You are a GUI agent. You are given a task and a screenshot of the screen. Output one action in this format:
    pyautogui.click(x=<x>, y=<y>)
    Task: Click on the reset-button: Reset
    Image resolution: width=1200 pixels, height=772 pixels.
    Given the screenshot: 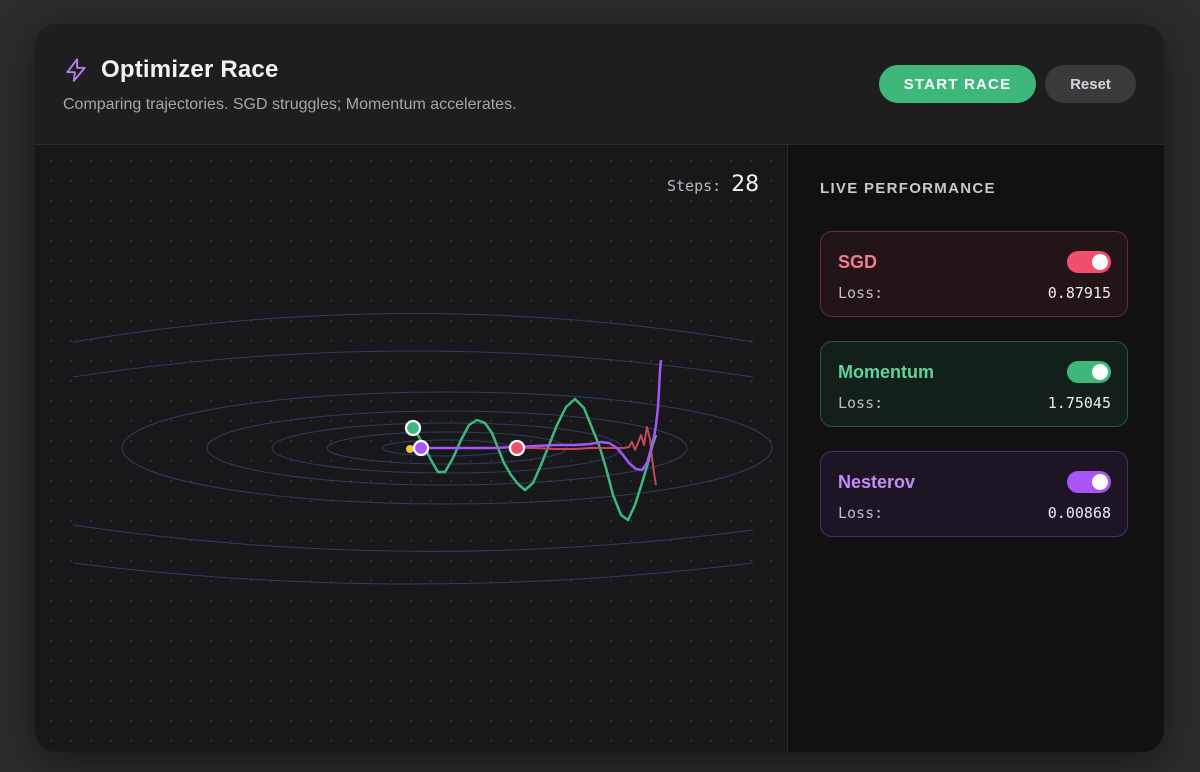 What is the action you would take?
    pyautogui.click(x=1090, y=84)
    